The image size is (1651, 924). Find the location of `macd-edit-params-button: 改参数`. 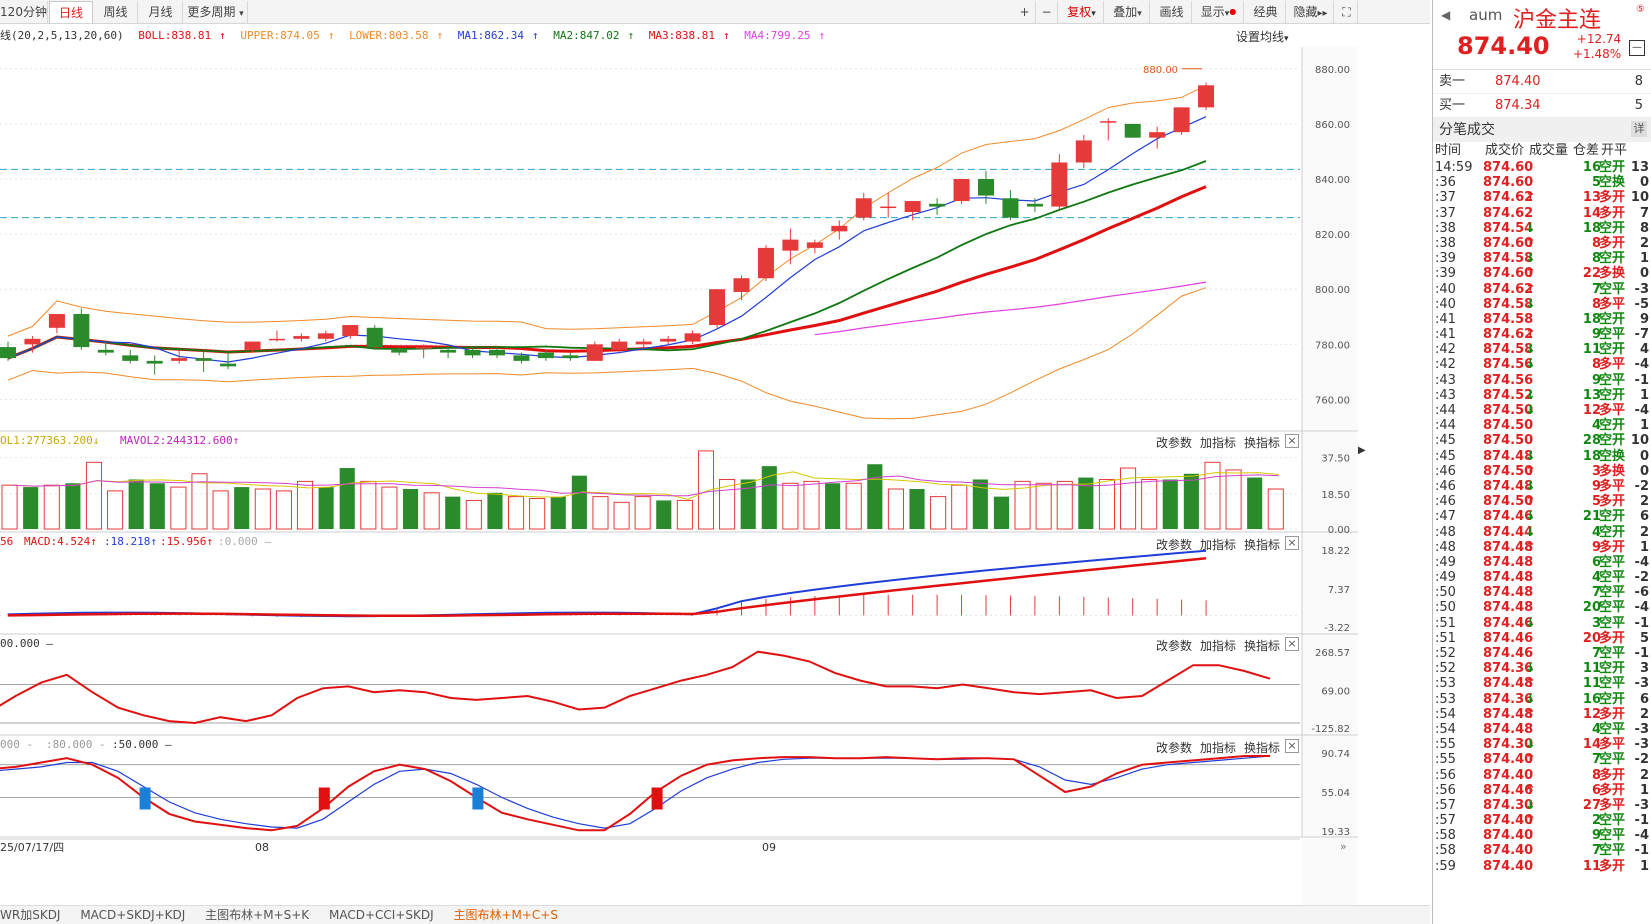

macd-edit-params-button: 改参数 is located at coordinates (1174, 545).